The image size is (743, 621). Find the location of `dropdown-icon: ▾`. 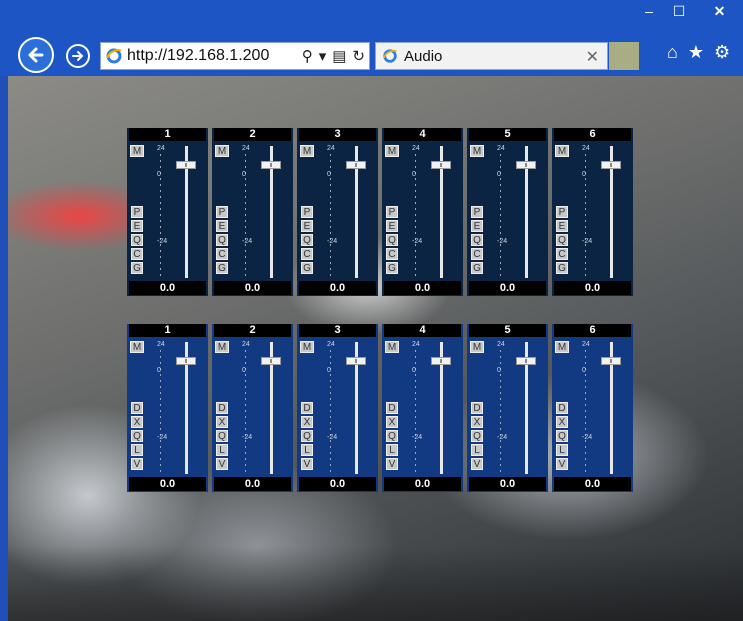

dropdown-icon: ▾ is located at coordinates (323, 56).